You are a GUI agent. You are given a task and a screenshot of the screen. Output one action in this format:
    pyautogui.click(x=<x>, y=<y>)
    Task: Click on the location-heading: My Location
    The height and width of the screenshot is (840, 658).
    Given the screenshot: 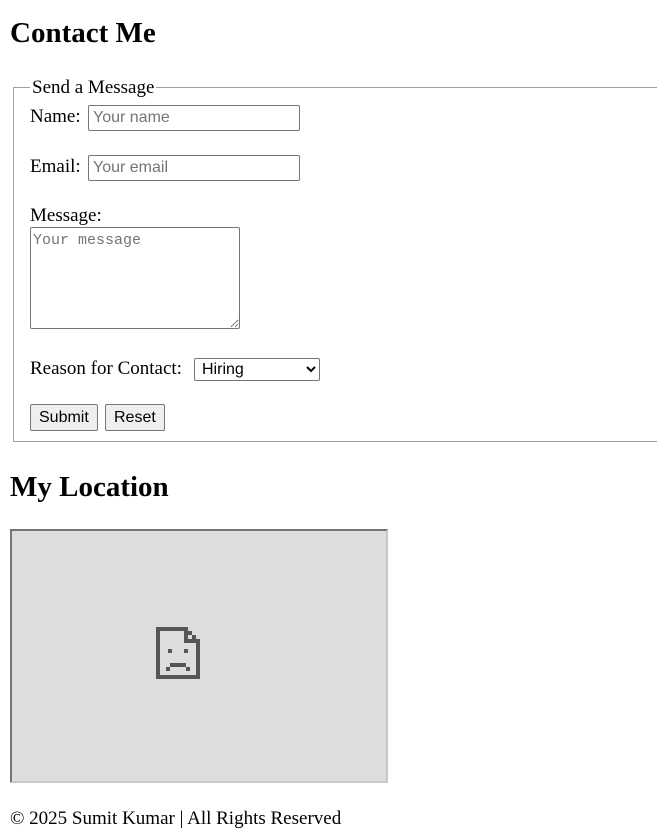 What is the action you would take?
    pyautogui.click(x=89, y=487)
    